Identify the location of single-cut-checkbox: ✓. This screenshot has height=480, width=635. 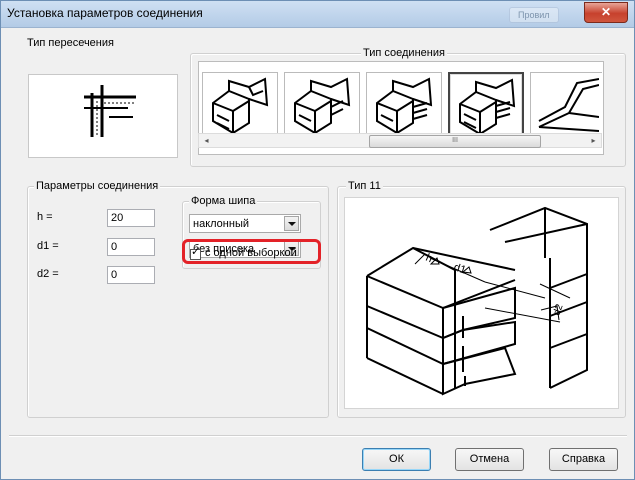
(195, 253).